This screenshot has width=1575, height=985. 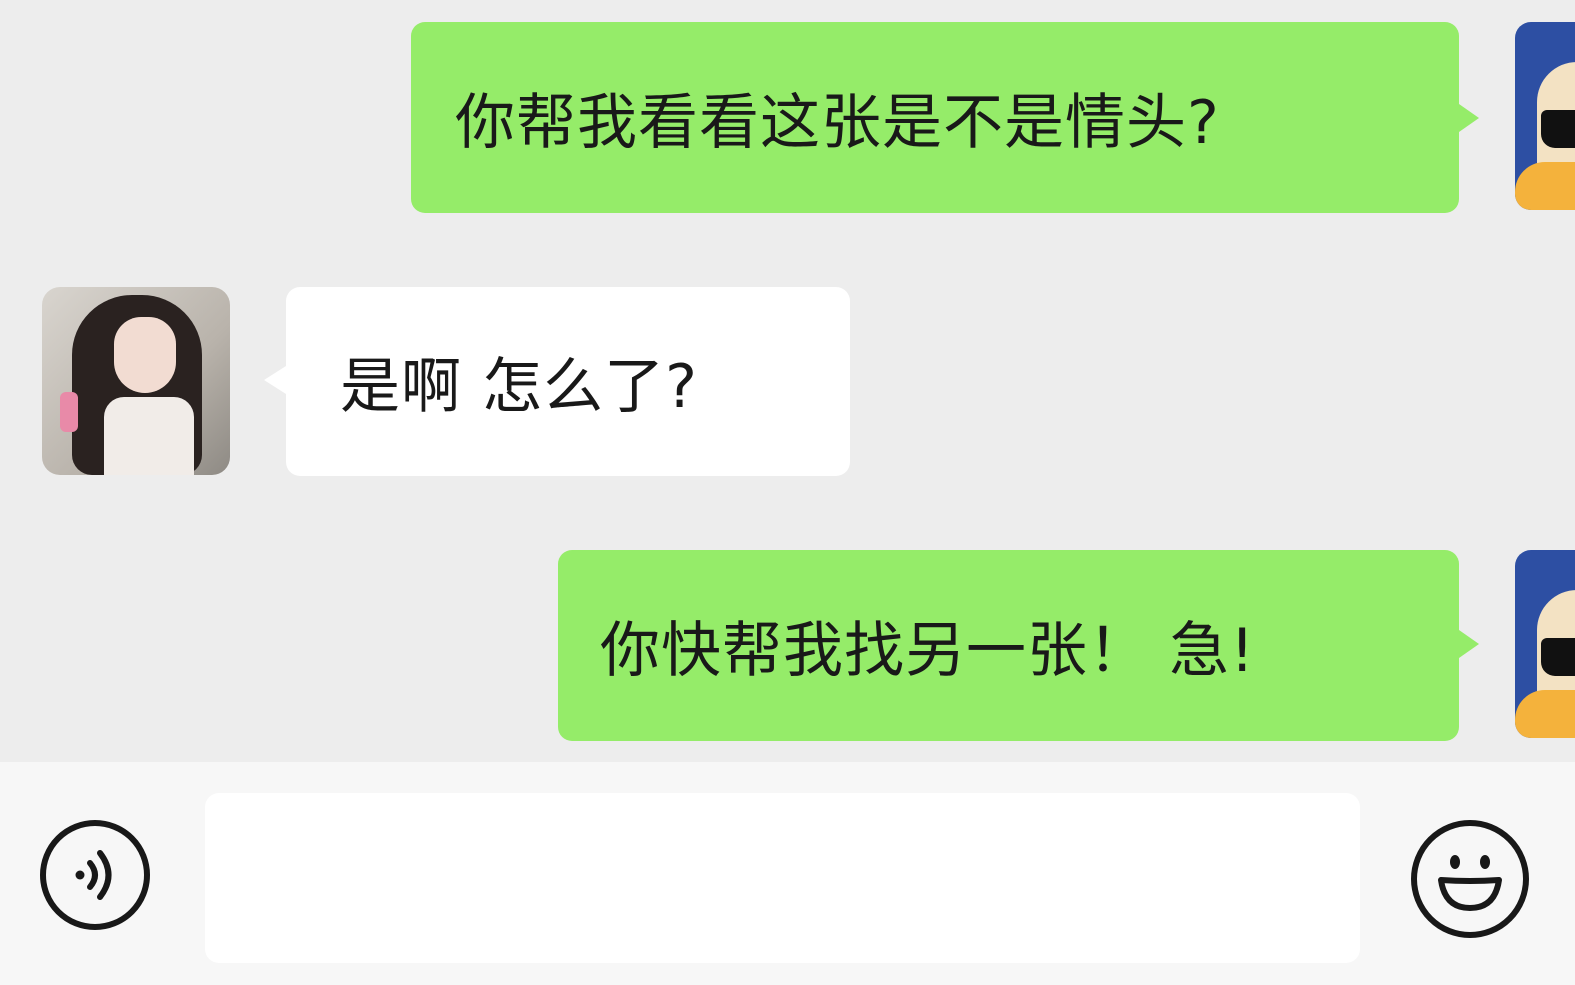 I want to click on message-bubble-self: 你帮我看看这张是不是情头?, so click(x=935, y=117).